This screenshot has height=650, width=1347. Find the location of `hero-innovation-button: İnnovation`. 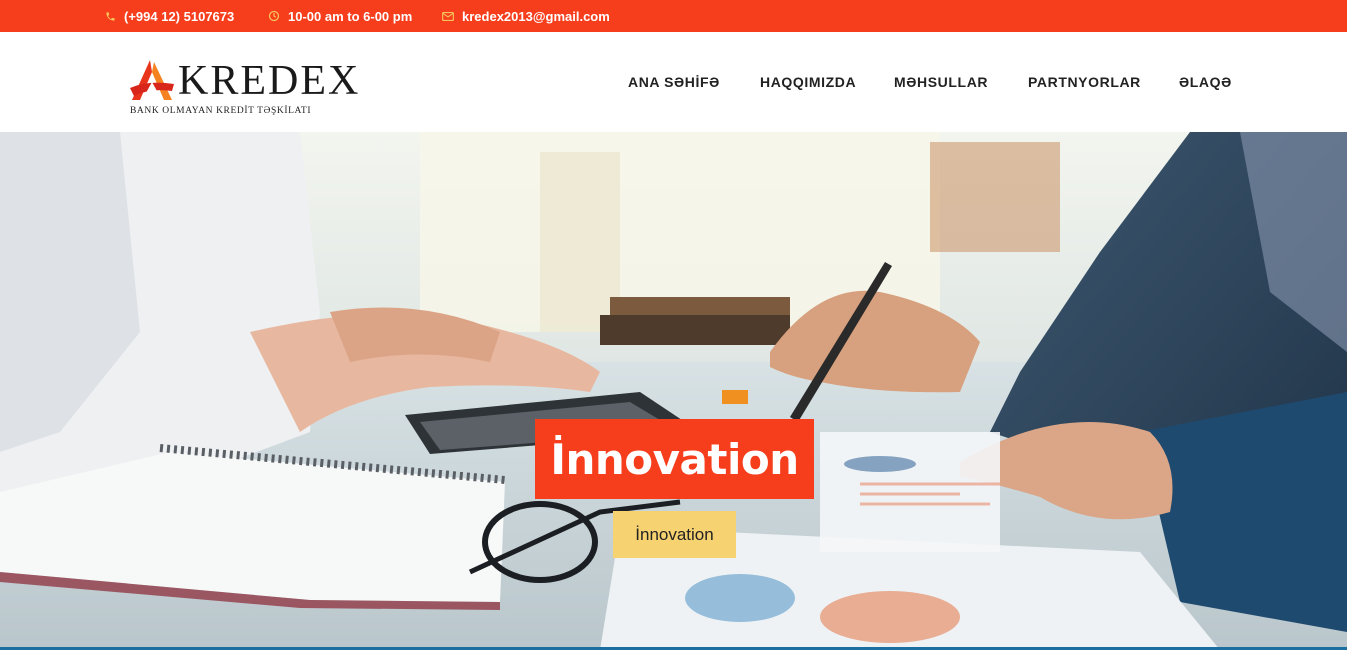

hero-innovation-button: İnnovation is located at coordinates (674, 534).